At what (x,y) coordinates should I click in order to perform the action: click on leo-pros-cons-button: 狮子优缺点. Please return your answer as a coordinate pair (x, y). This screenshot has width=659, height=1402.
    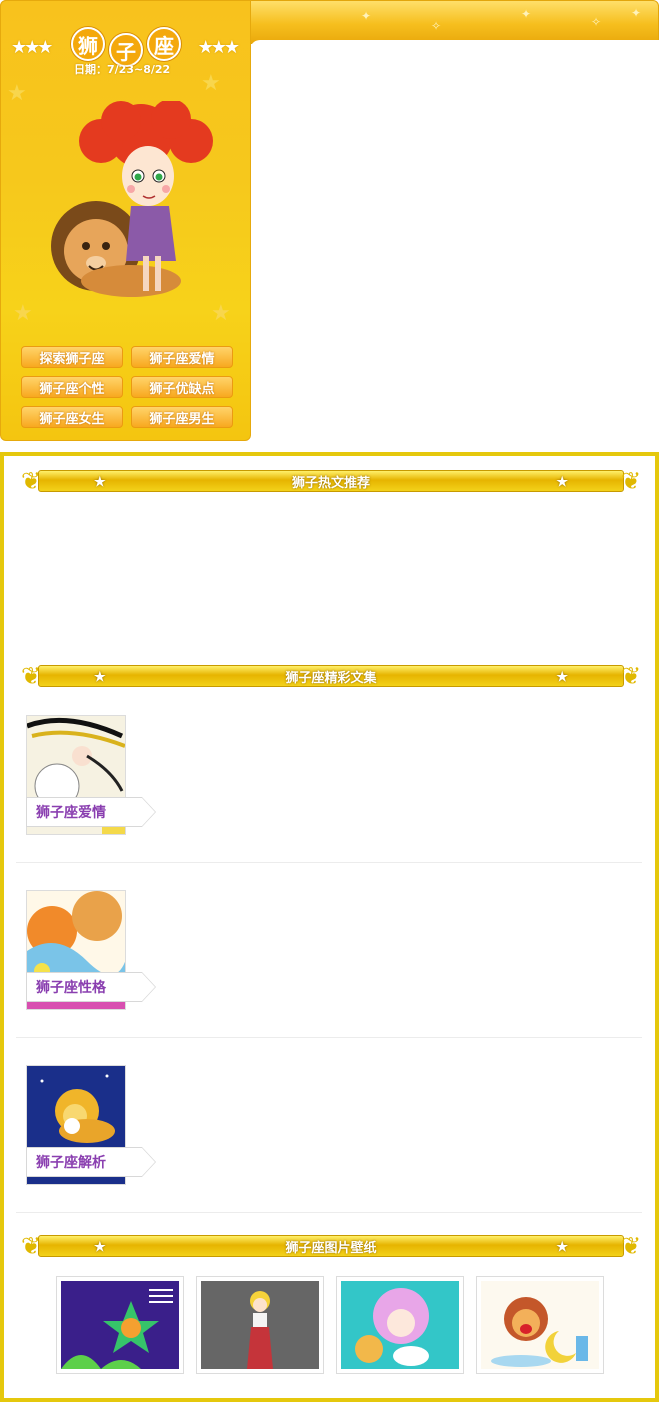
    Looking at the image, I should click on (182, 387).